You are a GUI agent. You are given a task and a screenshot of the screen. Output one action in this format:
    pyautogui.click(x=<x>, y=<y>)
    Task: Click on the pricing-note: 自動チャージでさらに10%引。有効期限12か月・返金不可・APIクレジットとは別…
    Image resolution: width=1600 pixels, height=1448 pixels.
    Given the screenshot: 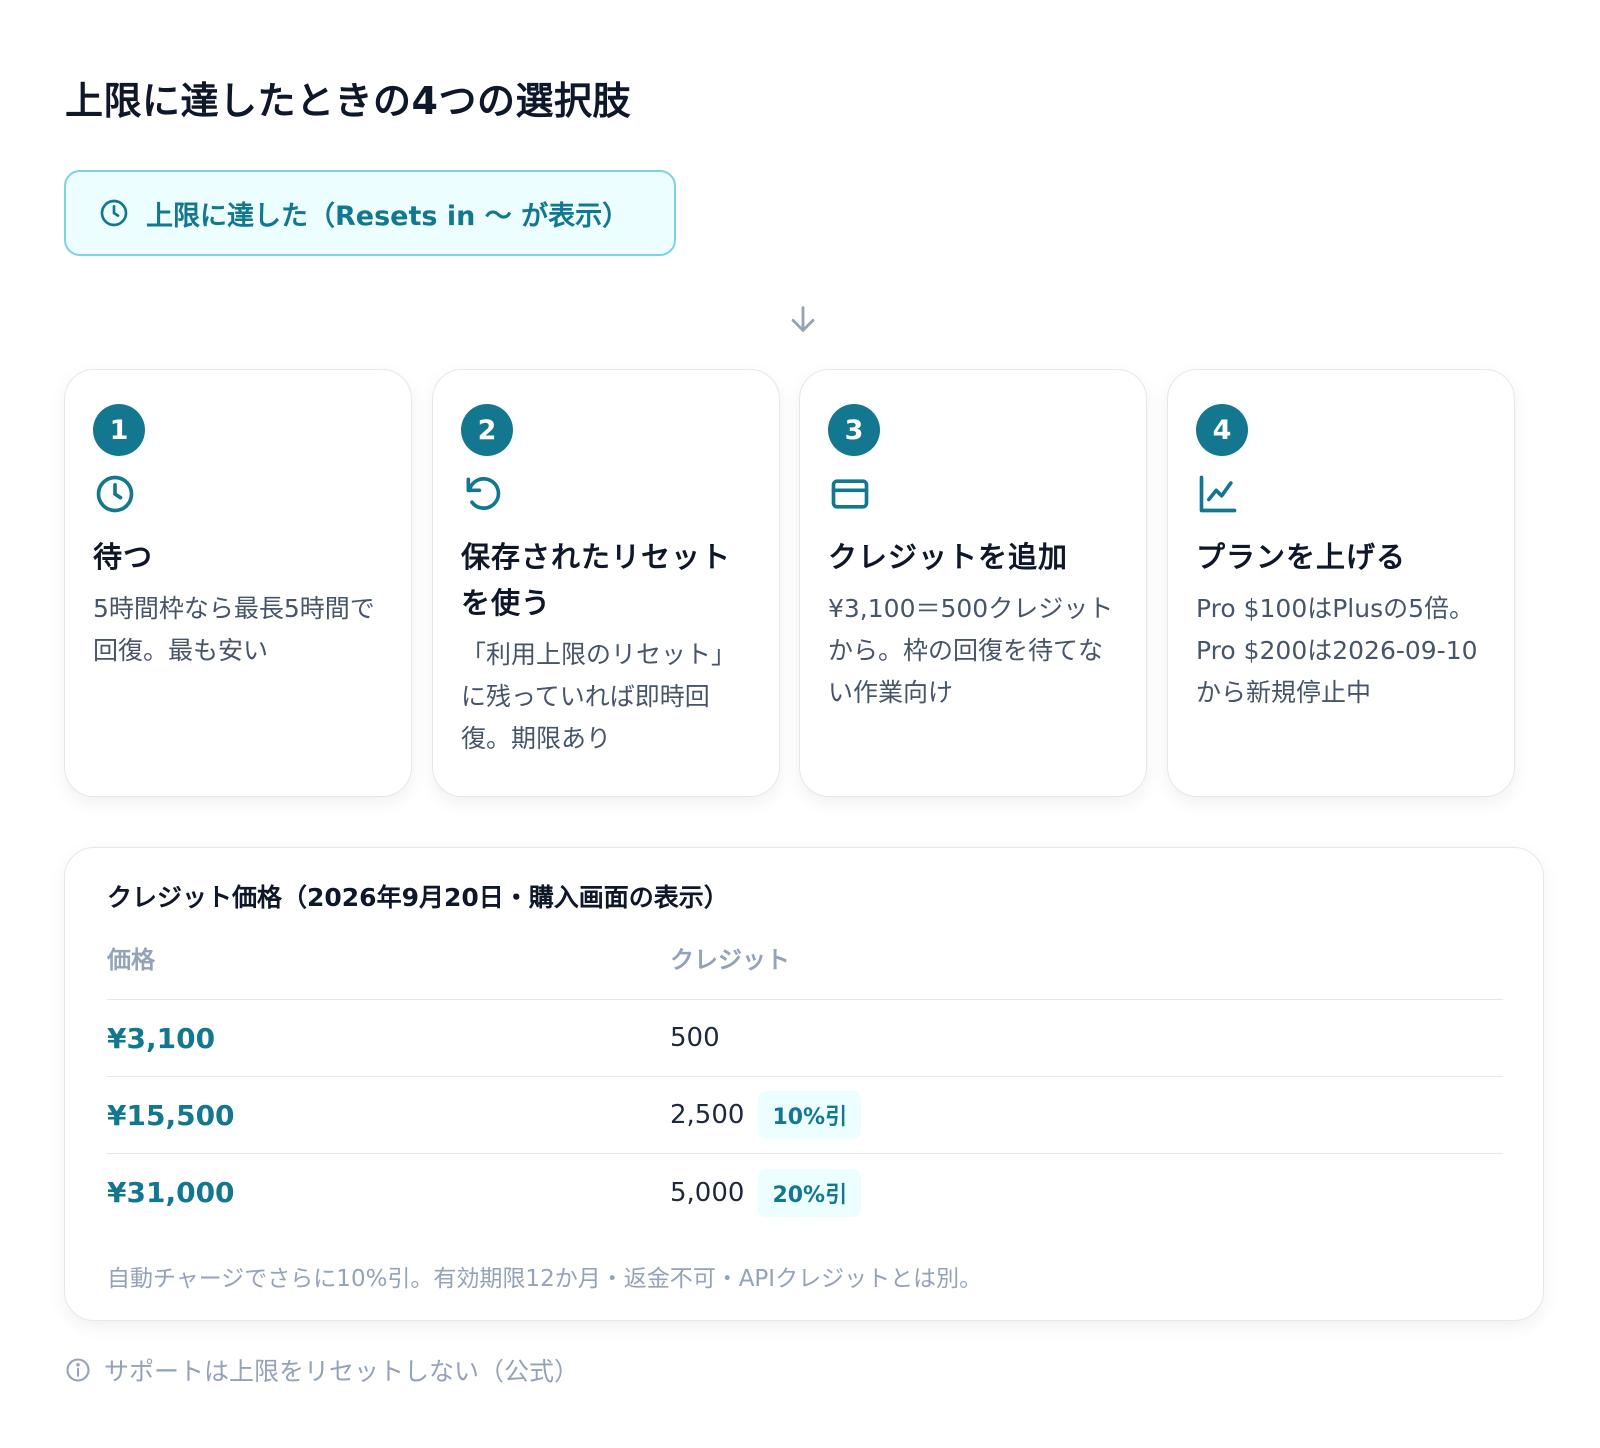 What is the action you would take?
    pyautogui.click(x=545, y=1279)
    